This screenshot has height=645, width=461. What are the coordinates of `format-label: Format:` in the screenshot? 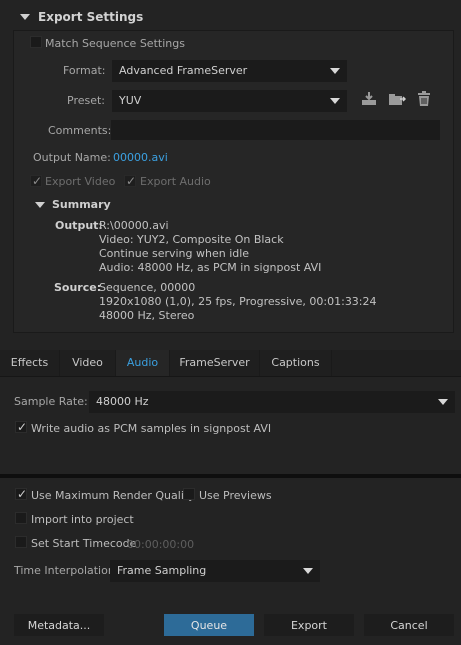 It's located at (84, 70).